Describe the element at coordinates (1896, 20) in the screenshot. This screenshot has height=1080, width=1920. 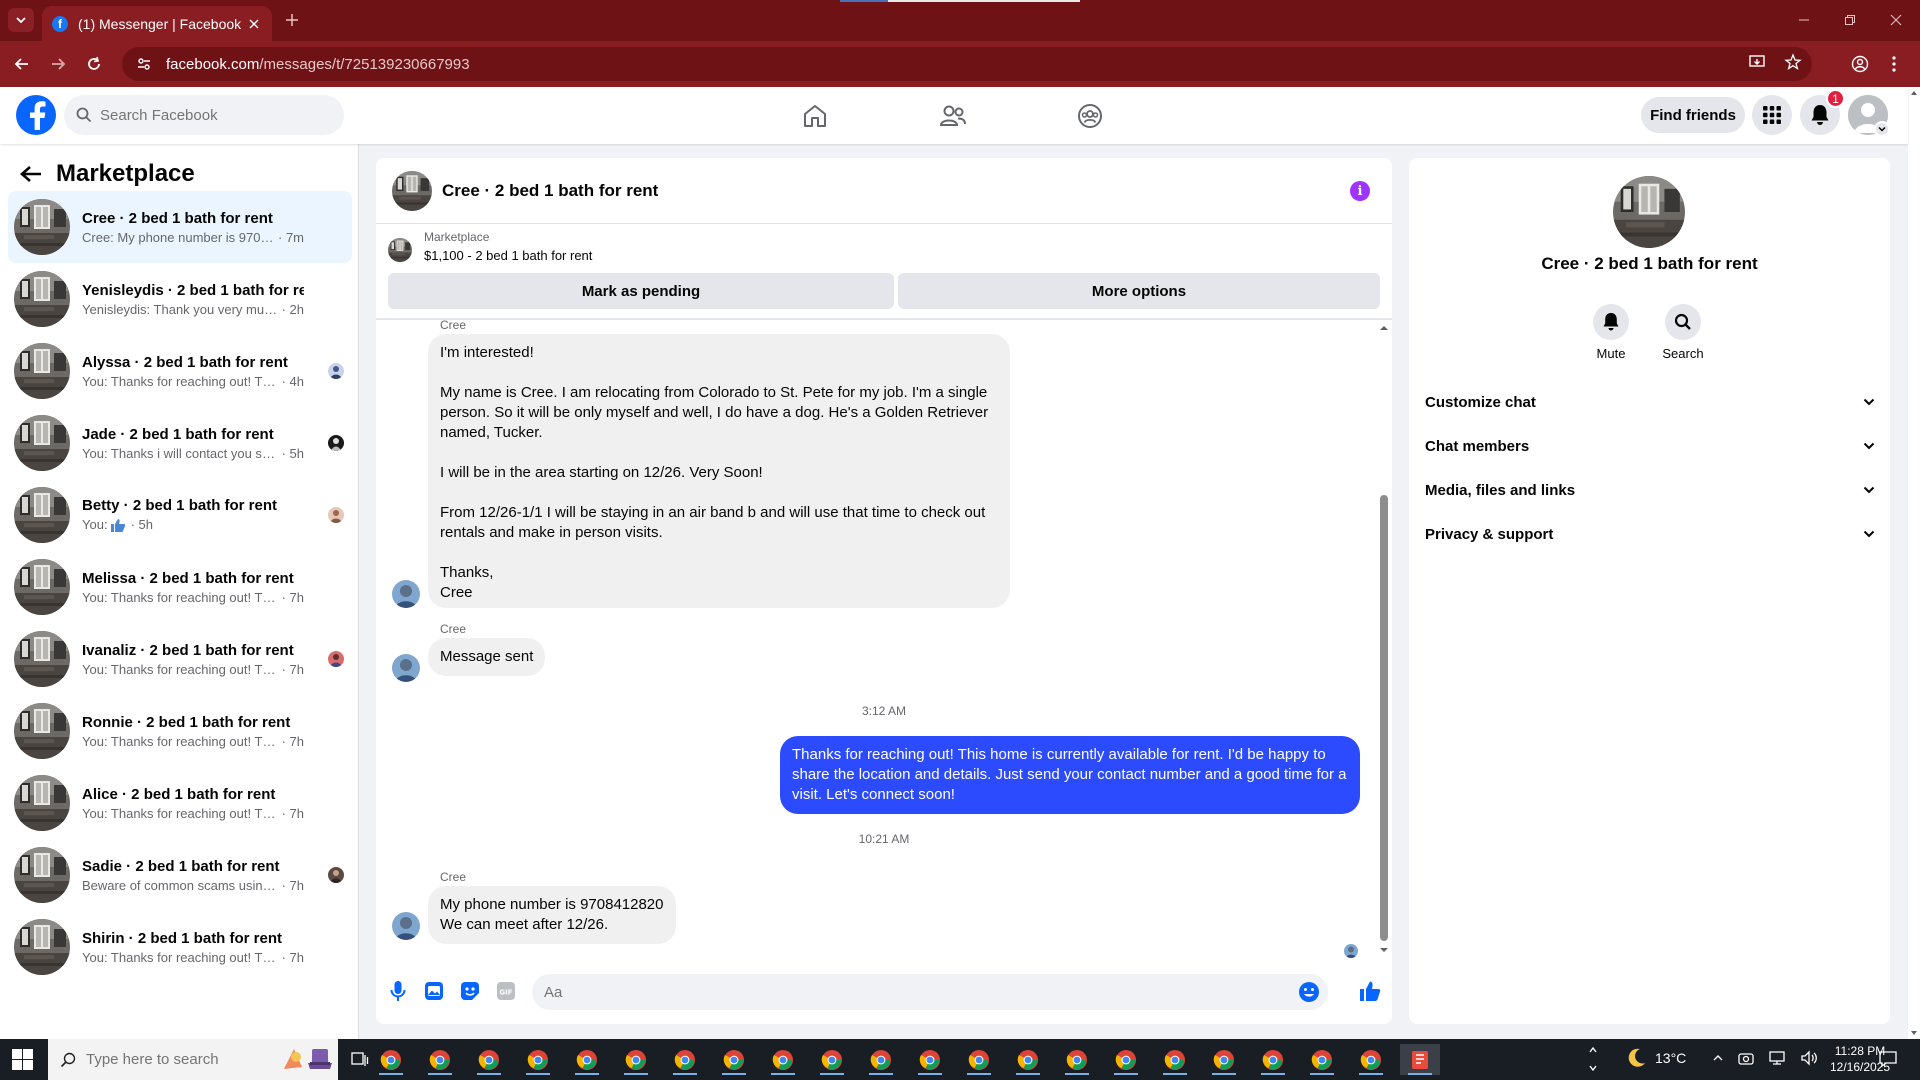
I see `close-window-button` at that location.